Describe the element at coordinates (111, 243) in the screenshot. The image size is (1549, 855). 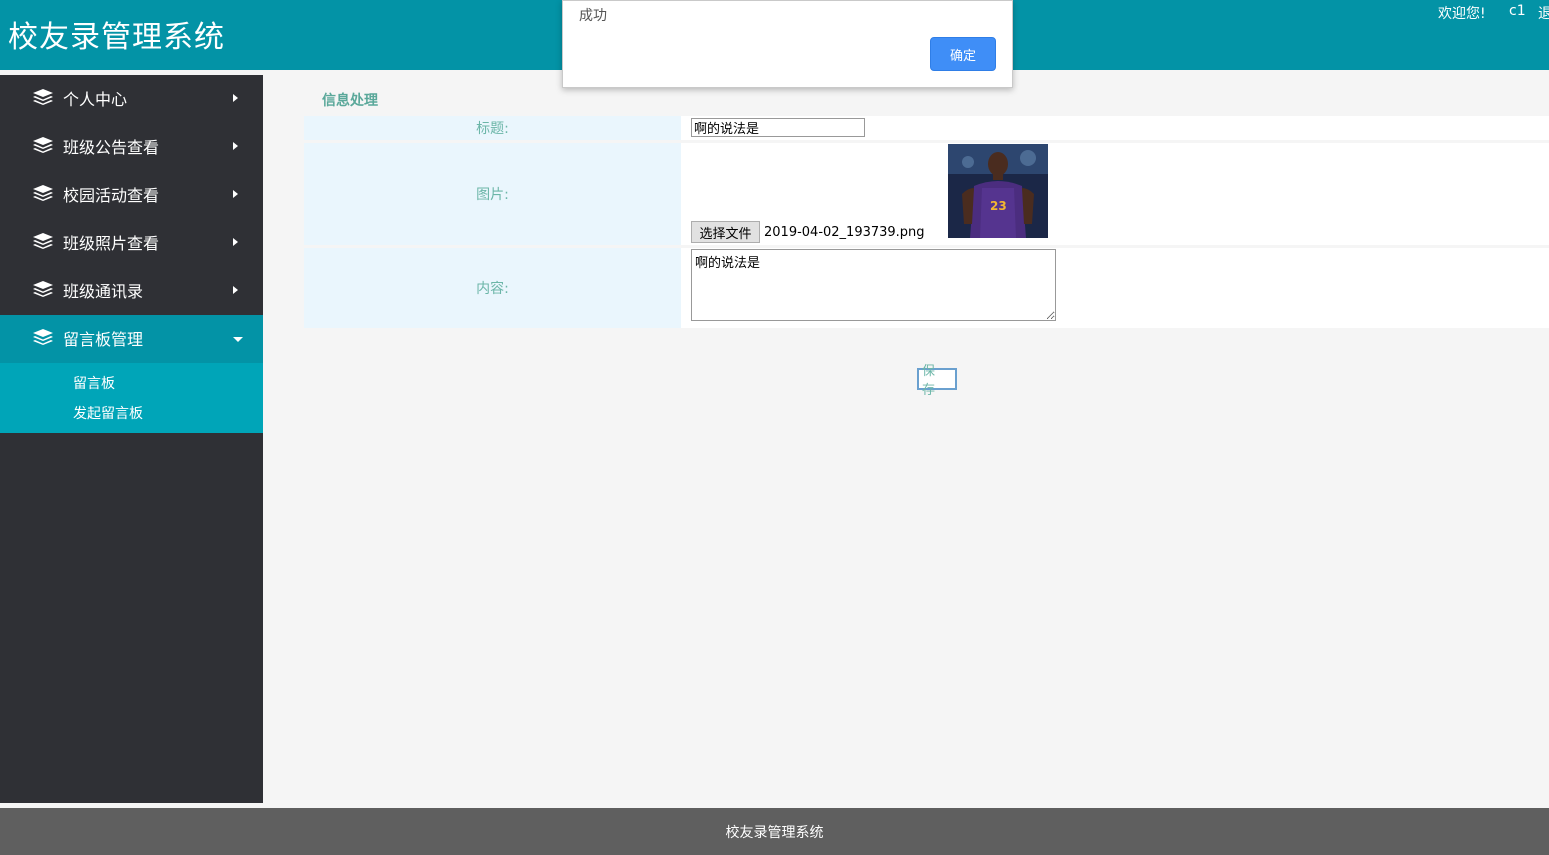
I see `sidebar-item-label: 班级照片查看` at that location.